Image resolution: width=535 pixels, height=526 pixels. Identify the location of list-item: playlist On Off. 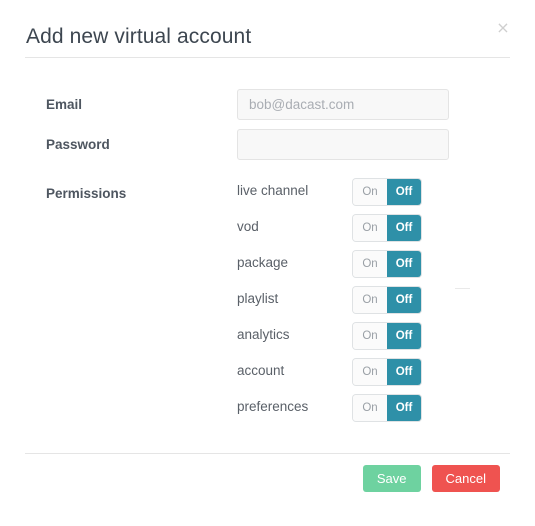
(347, 304).